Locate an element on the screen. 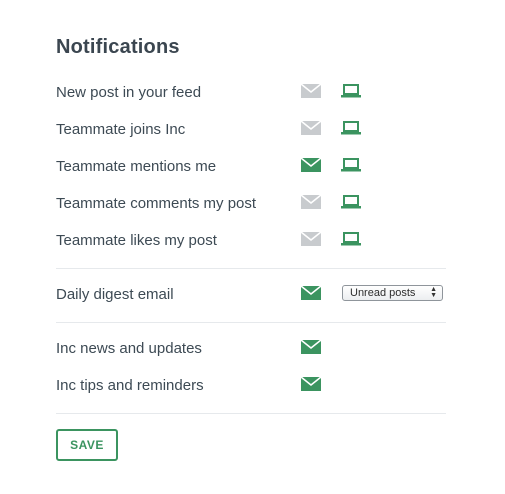 The image size is (505, 494). select-value: Unread posts is located at coordinates (383, 293).